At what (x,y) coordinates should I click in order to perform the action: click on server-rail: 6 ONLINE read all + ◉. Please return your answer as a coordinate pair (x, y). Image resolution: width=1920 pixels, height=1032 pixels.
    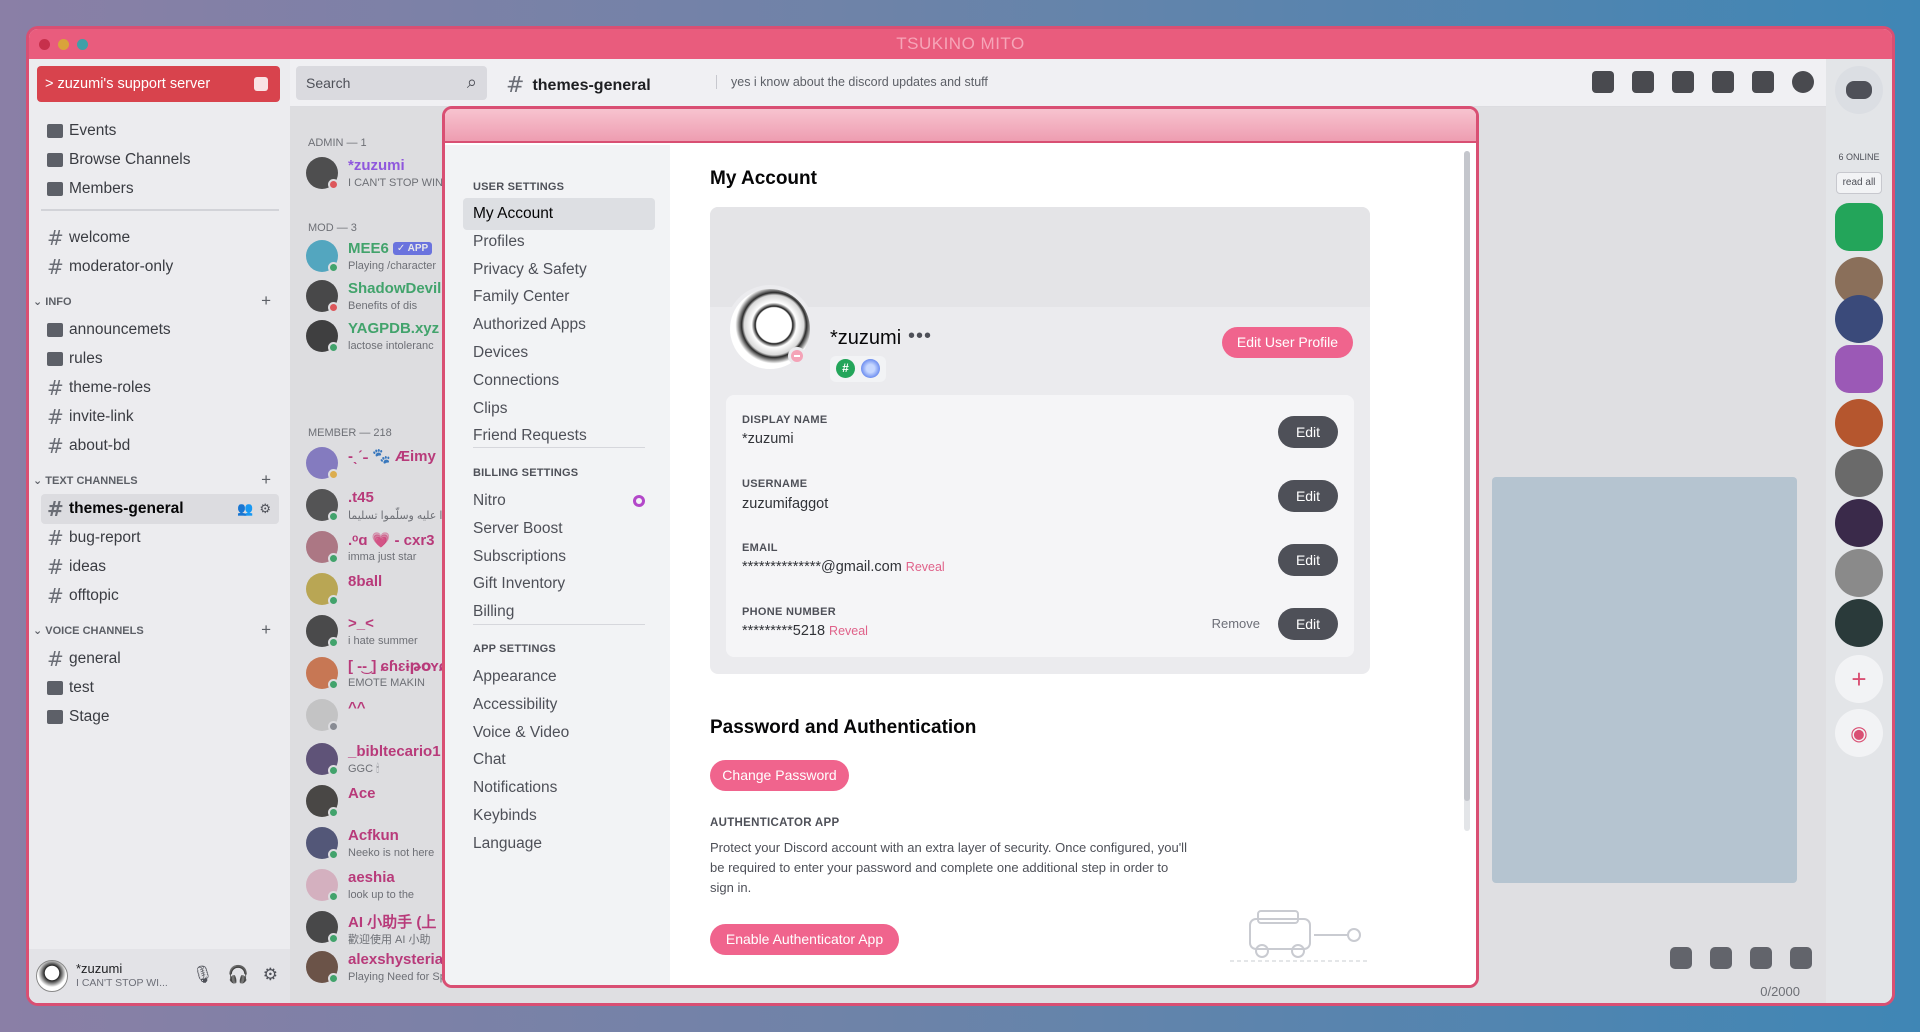
    Looking at the image, I should click on (1859, 531).